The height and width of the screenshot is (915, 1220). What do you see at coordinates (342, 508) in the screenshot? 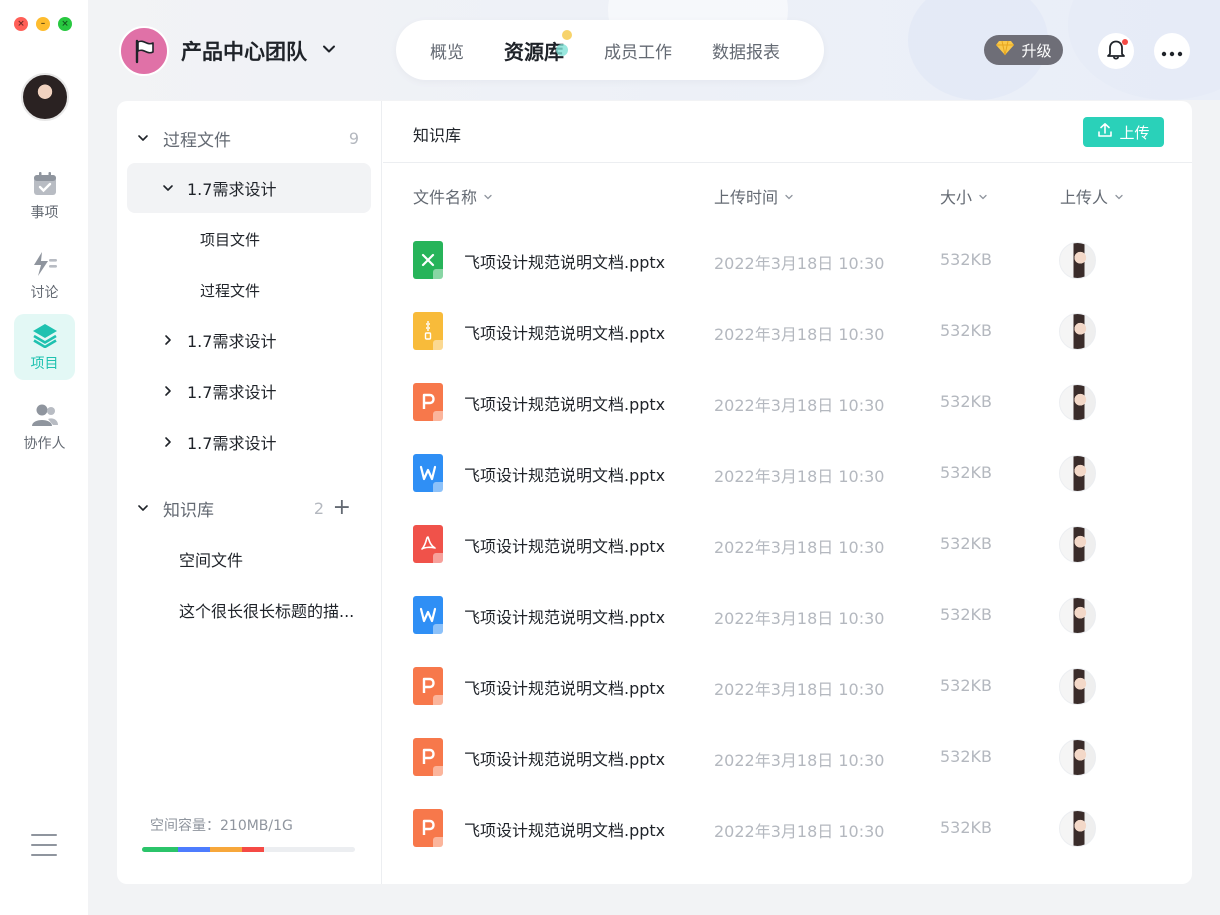
I see `add-knowledge-button: +` at bounding box center [342, 508].